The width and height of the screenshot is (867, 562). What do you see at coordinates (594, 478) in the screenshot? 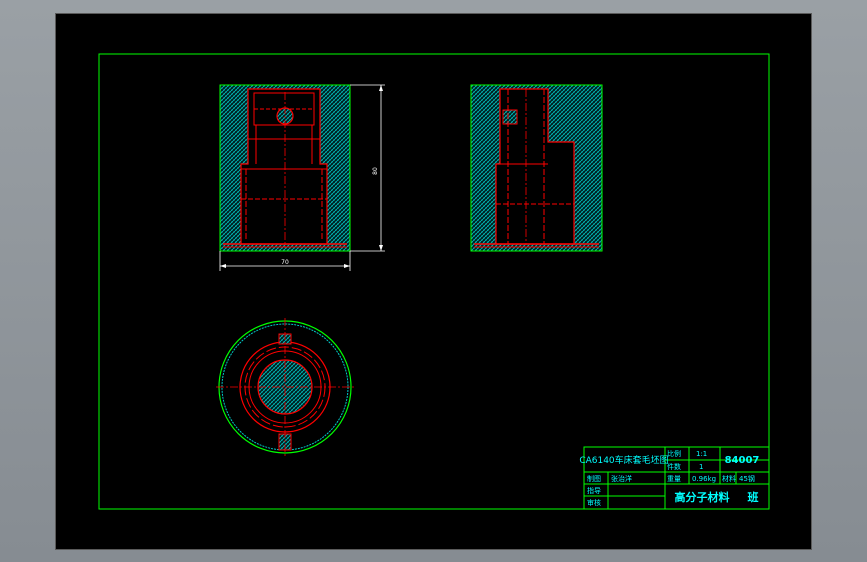
I see `drawn-label: 制图` at bounding box center [594, 478].